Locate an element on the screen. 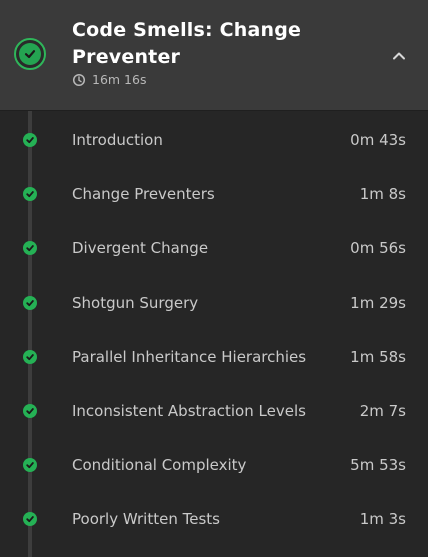 The height and width of the screenshot is (557, 428). clip-duration: 0m 56s is located at coordinates (378, 248).